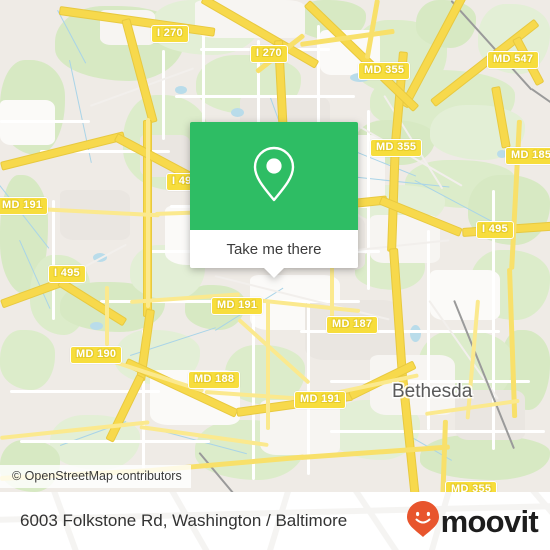  What do you see at coordinates (423, 521) in the screenshot?
I see `moovit-smiley-pin-icon` at bounding box center [423, 521].